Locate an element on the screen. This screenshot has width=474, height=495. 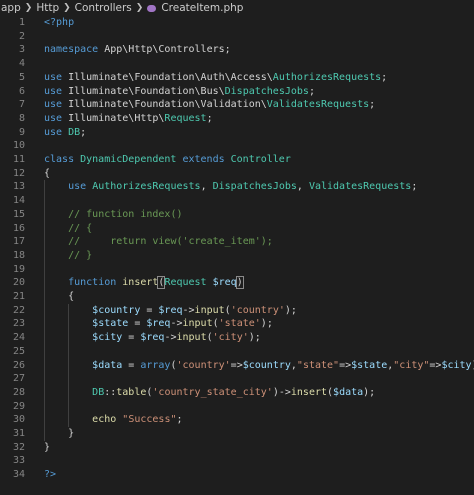
code-token: Illuminate\Http\ is located at coordinates (116, 118).